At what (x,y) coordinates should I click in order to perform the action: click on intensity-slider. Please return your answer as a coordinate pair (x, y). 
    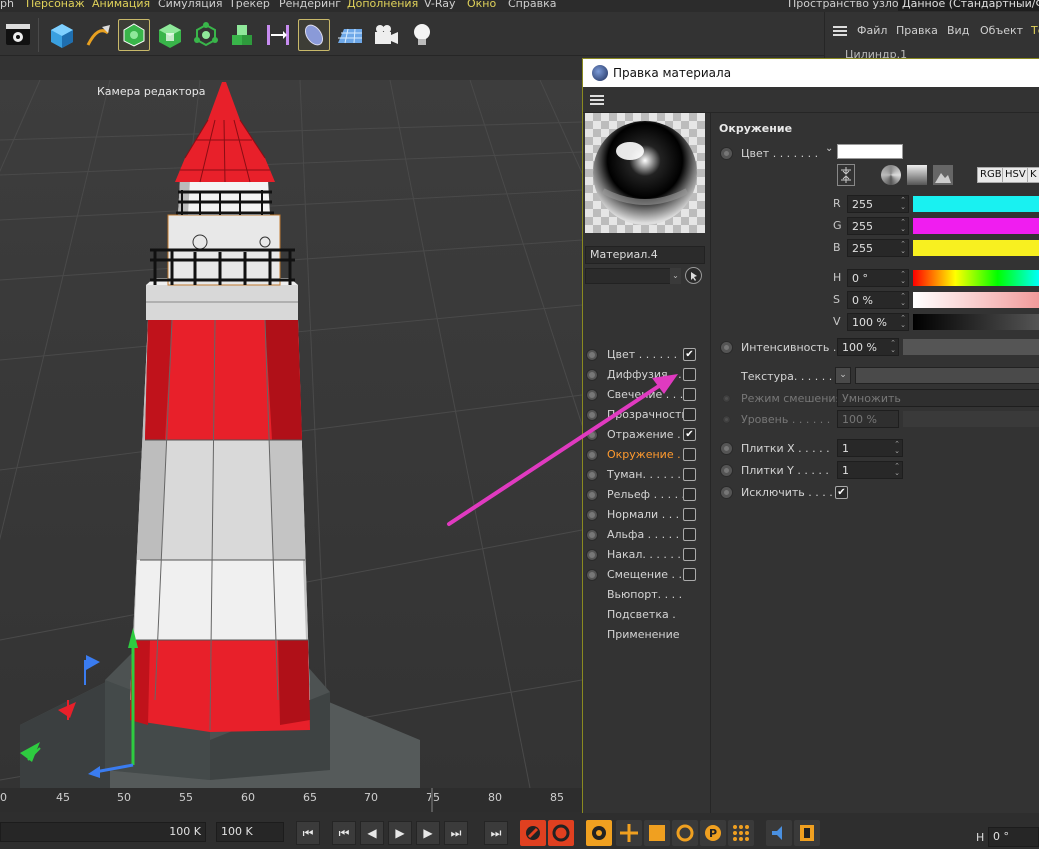
    Looking at the image, I should click on (971, 347).